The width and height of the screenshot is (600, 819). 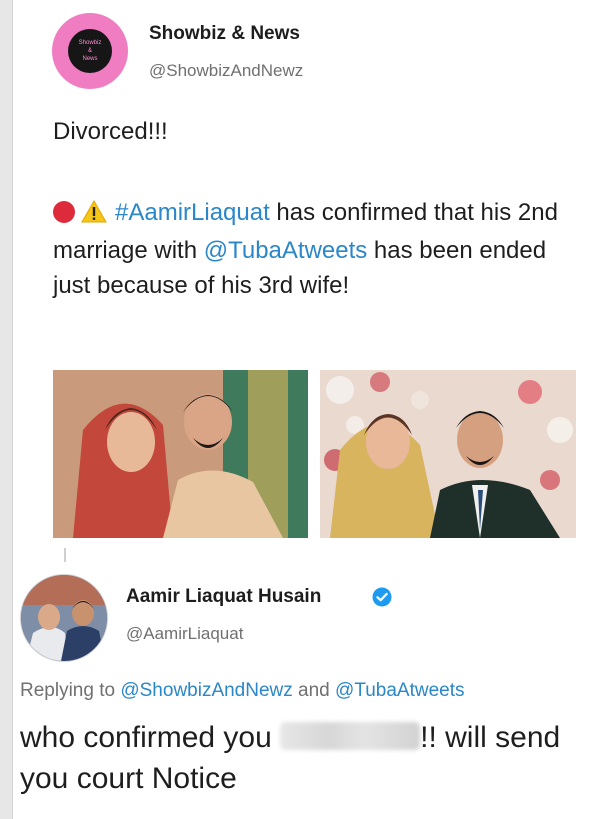 What do you see at coordinates (150, 737) in the screenshot?
I see `reply-text-start: who confirmed you` at bounding box center [150, 737].